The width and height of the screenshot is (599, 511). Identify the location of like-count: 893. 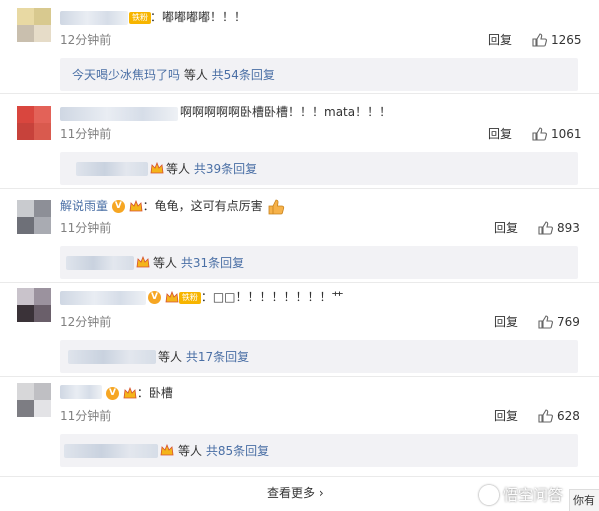
(568, 228).